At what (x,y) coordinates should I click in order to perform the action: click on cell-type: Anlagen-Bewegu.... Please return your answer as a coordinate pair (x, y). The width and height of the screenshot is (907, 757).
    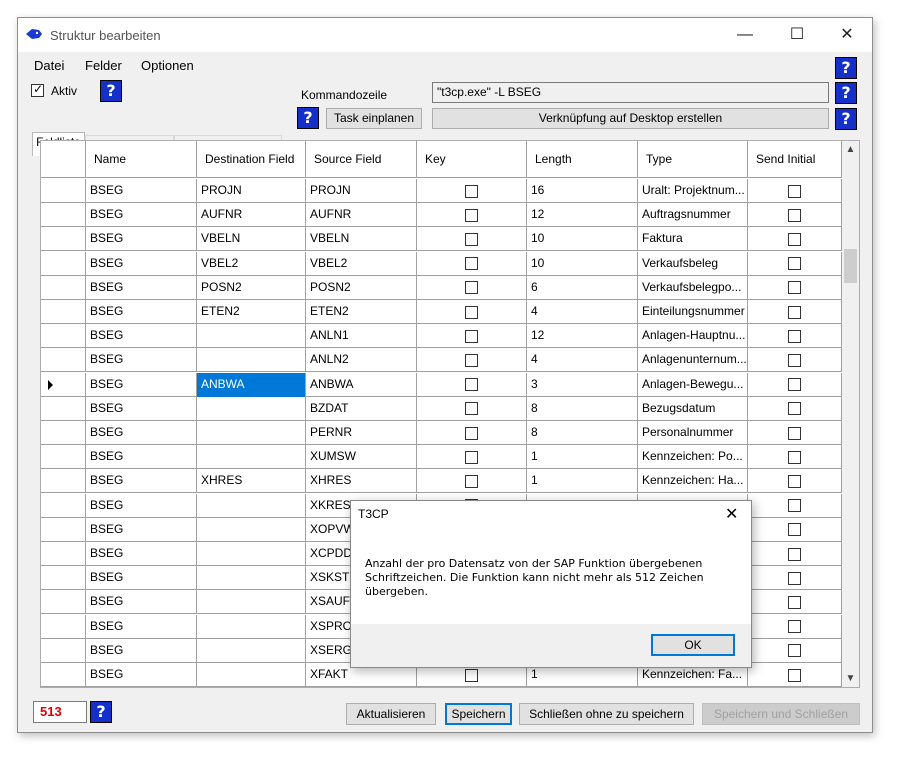
    Looking at the image, I should click on (693, 384).